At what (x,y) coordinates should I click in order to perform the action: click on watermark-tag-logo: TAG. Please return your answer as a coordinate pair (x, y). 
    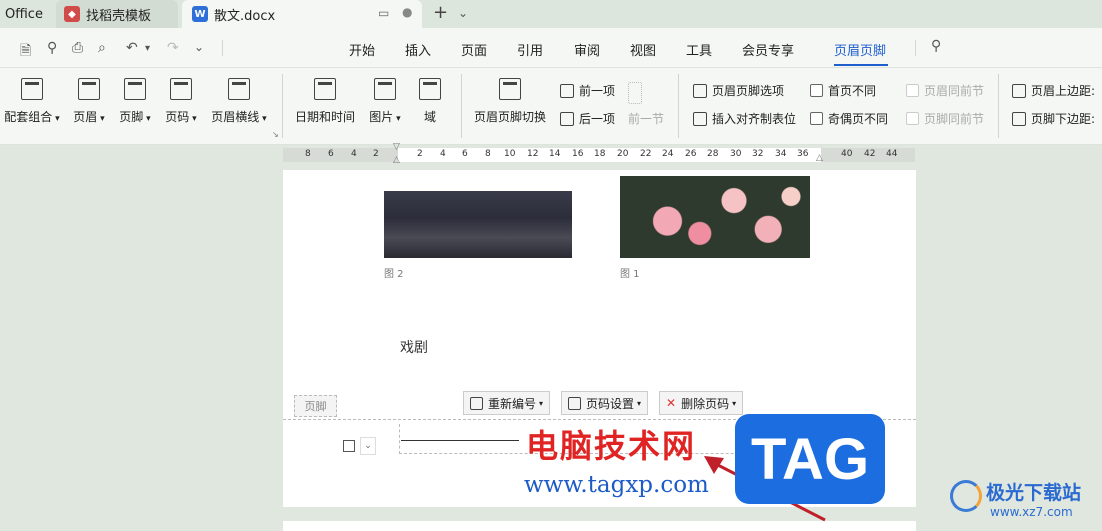
    Looking at the image, I should click on (810, 459).